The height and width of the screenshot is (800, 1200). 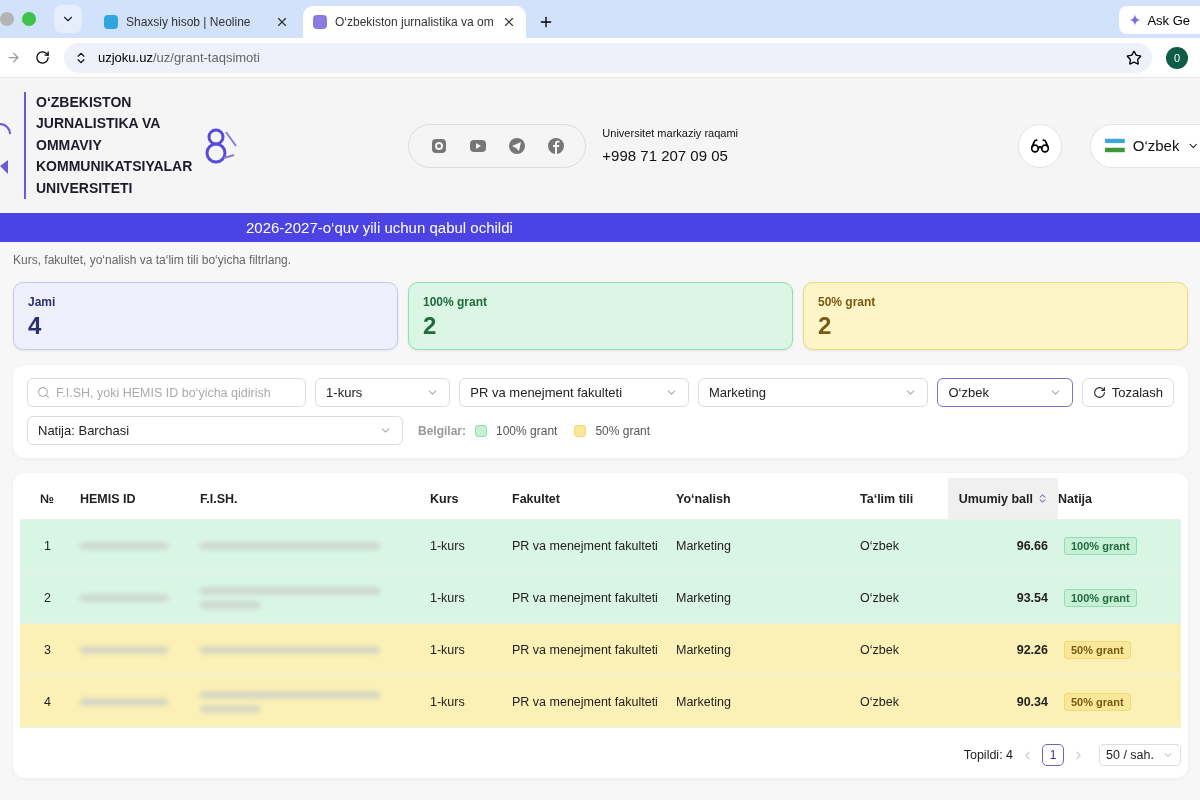 What do you see at coordinates (1032, 597) in the screenshot?
I see `table-cell-text: 93.54` at bounding box center [1032, 597].